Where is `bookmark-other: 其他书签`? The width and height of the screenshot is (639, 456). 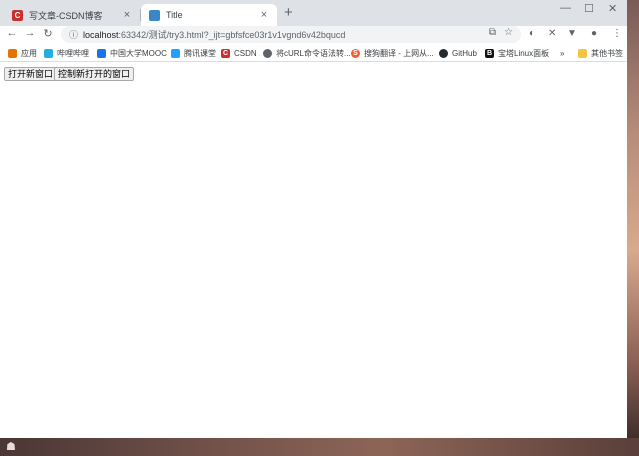 bookmark-other: 其他书签 is located at coordinates (600, 53).